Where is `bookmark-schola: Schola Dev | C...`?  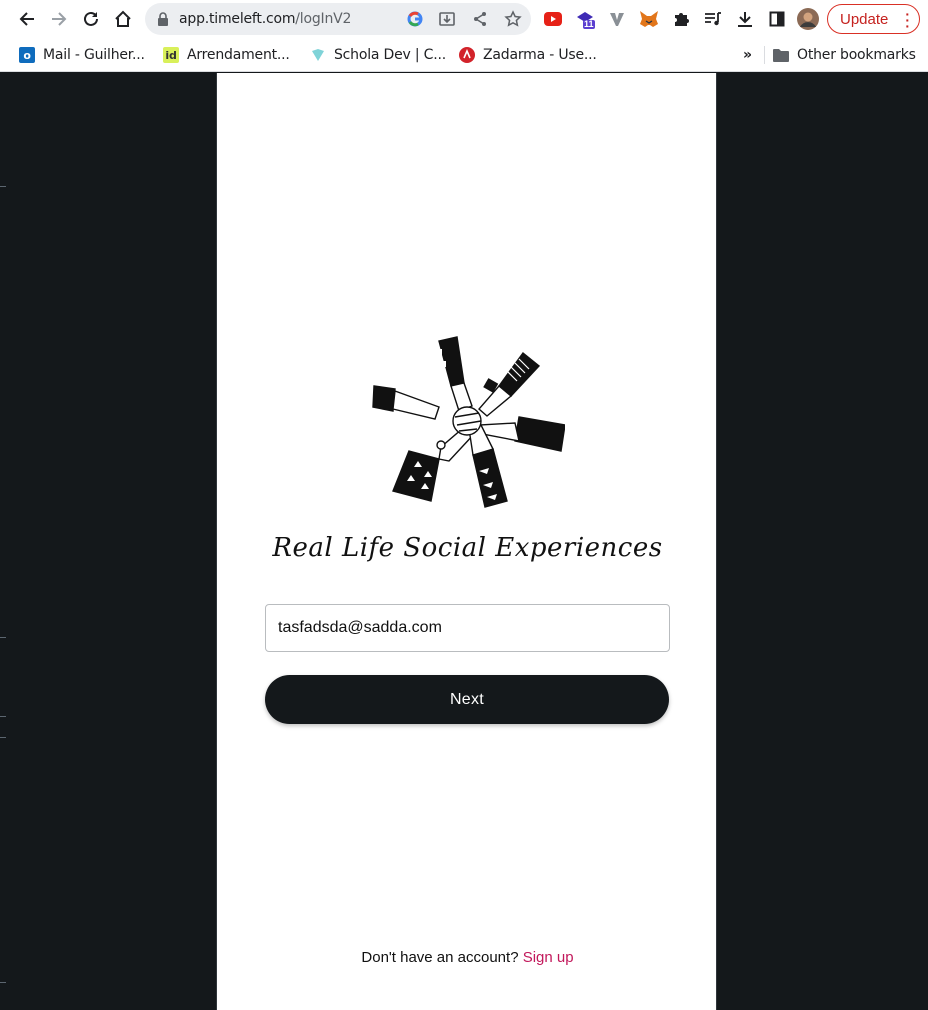 bookmark-schola: Schola Dev | C... is located at coordinates (378, 55).